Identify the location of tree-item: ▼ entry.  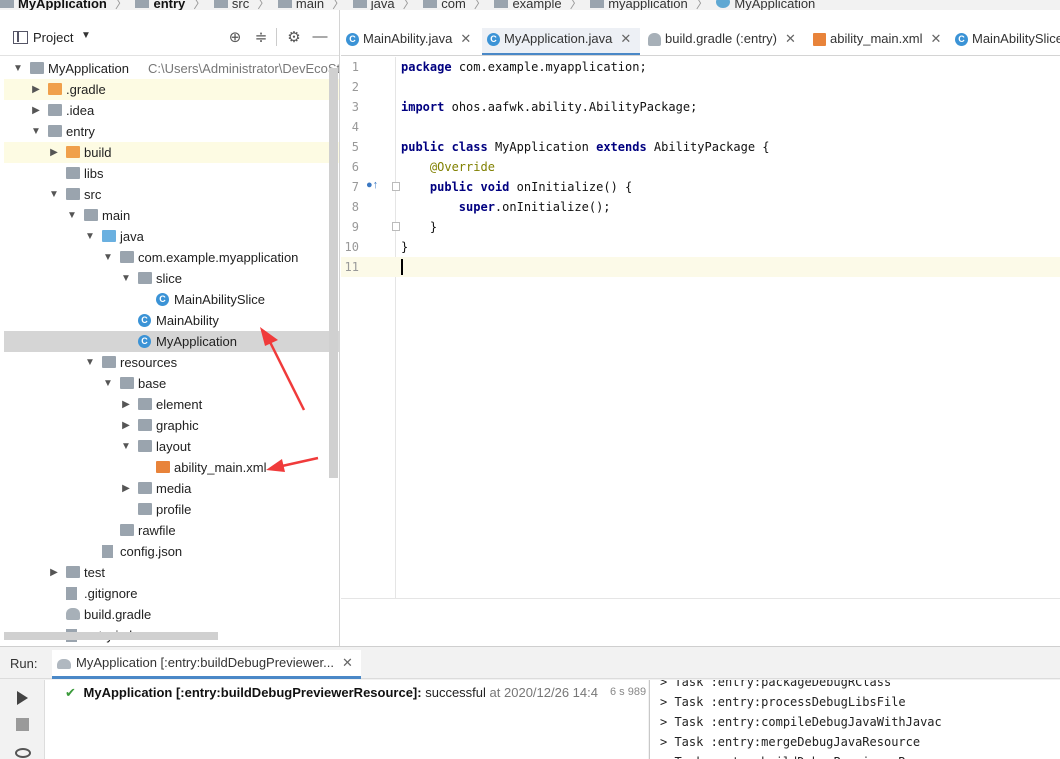
(171, 131).